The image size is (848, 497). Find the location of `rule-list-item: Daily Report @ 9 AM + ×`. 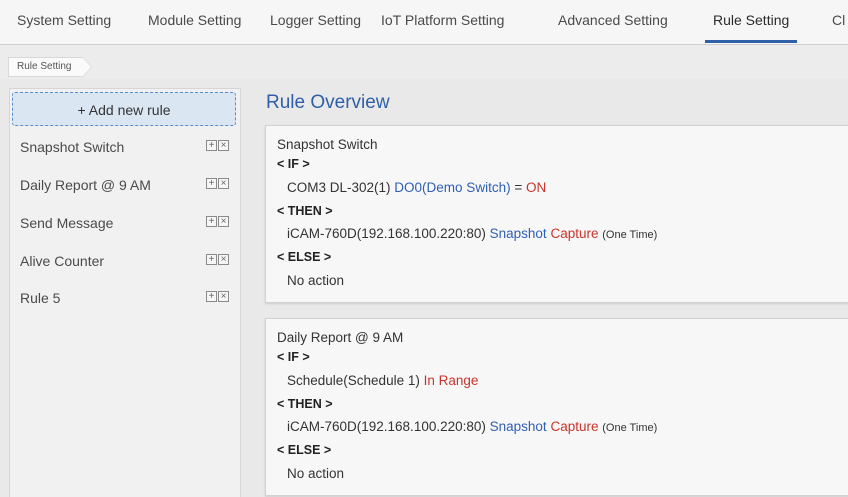

rule-list-item: Daily Report @ 9 AM + × is located at coordinates (130, 185).